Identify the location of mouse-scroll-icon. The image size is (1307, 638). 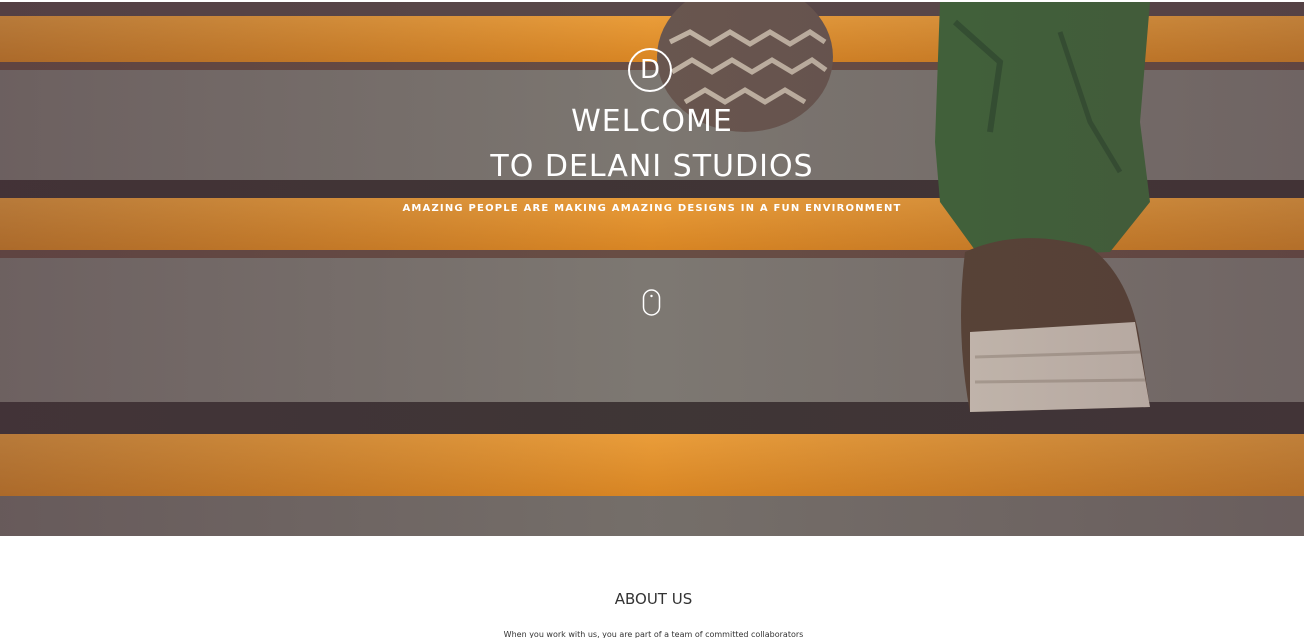
(651, 302).